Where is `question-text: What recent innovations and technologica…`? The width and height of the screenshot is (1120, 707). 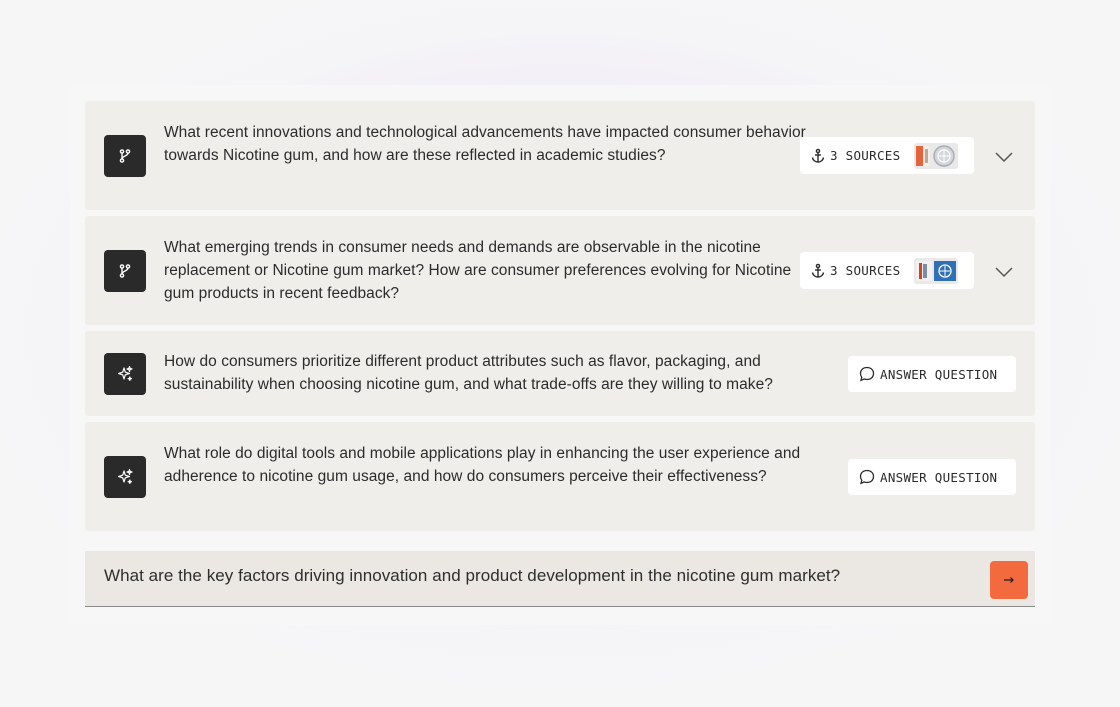
question-text: What recent innovations and technologica… is located at coordinates (485, 144).